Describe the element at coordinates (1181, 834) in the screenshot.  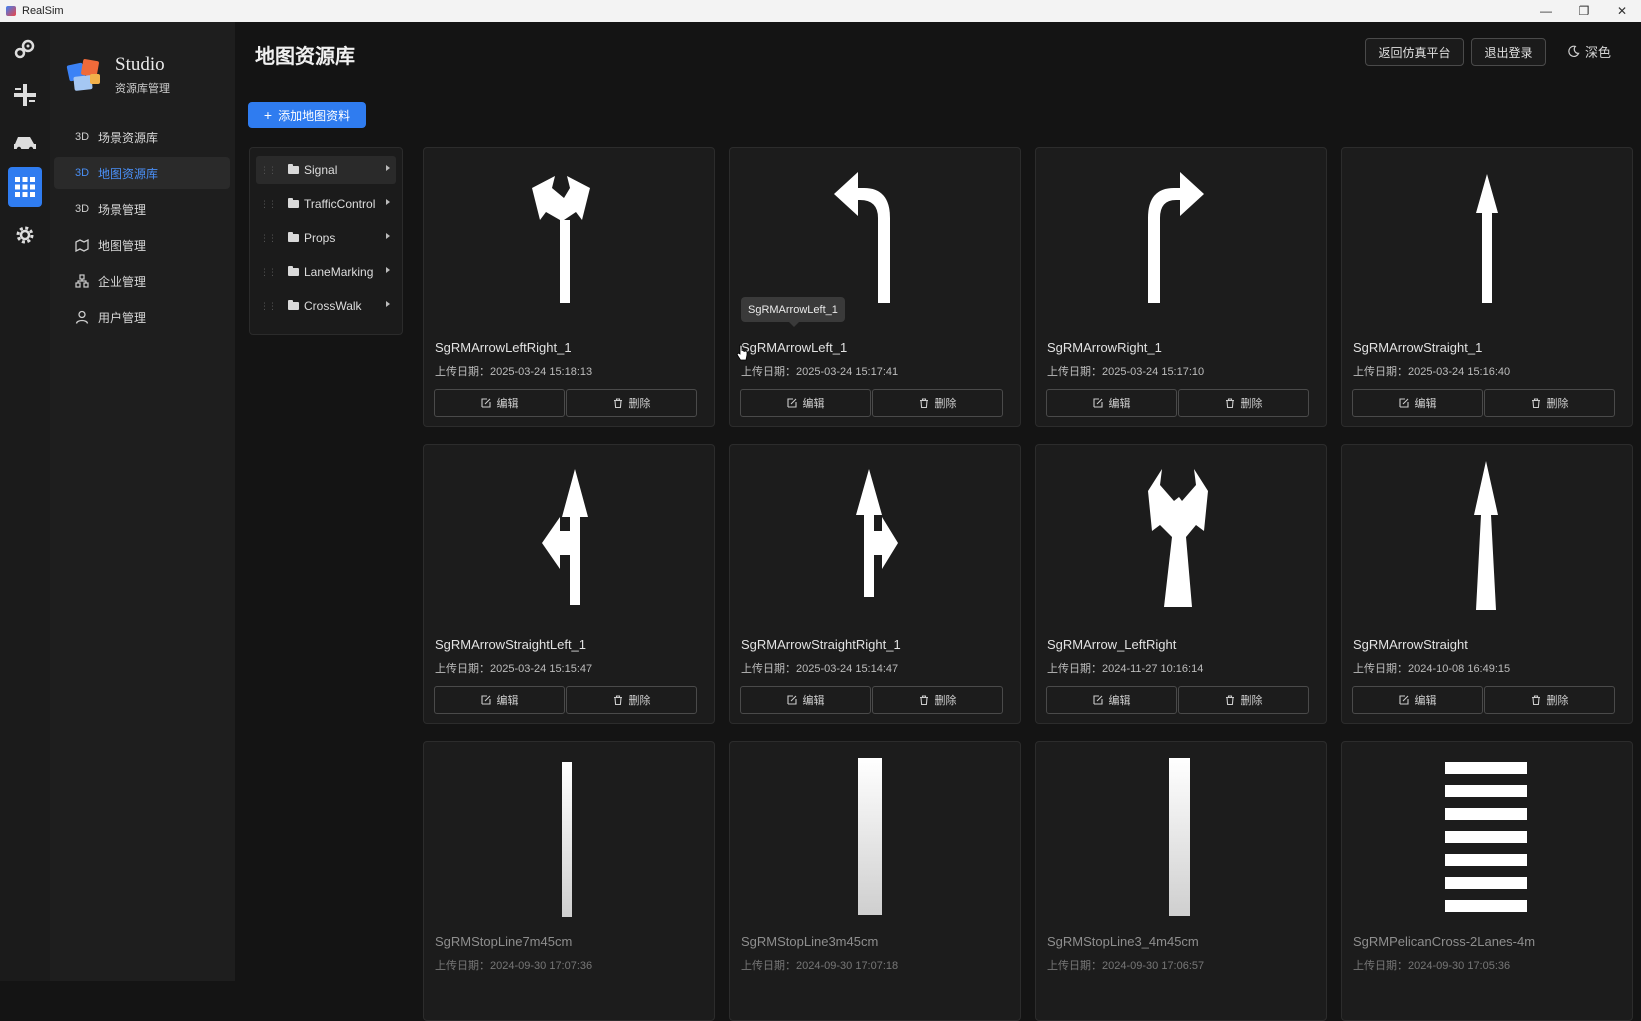
I see `stop-line-medium-icon` at that location.